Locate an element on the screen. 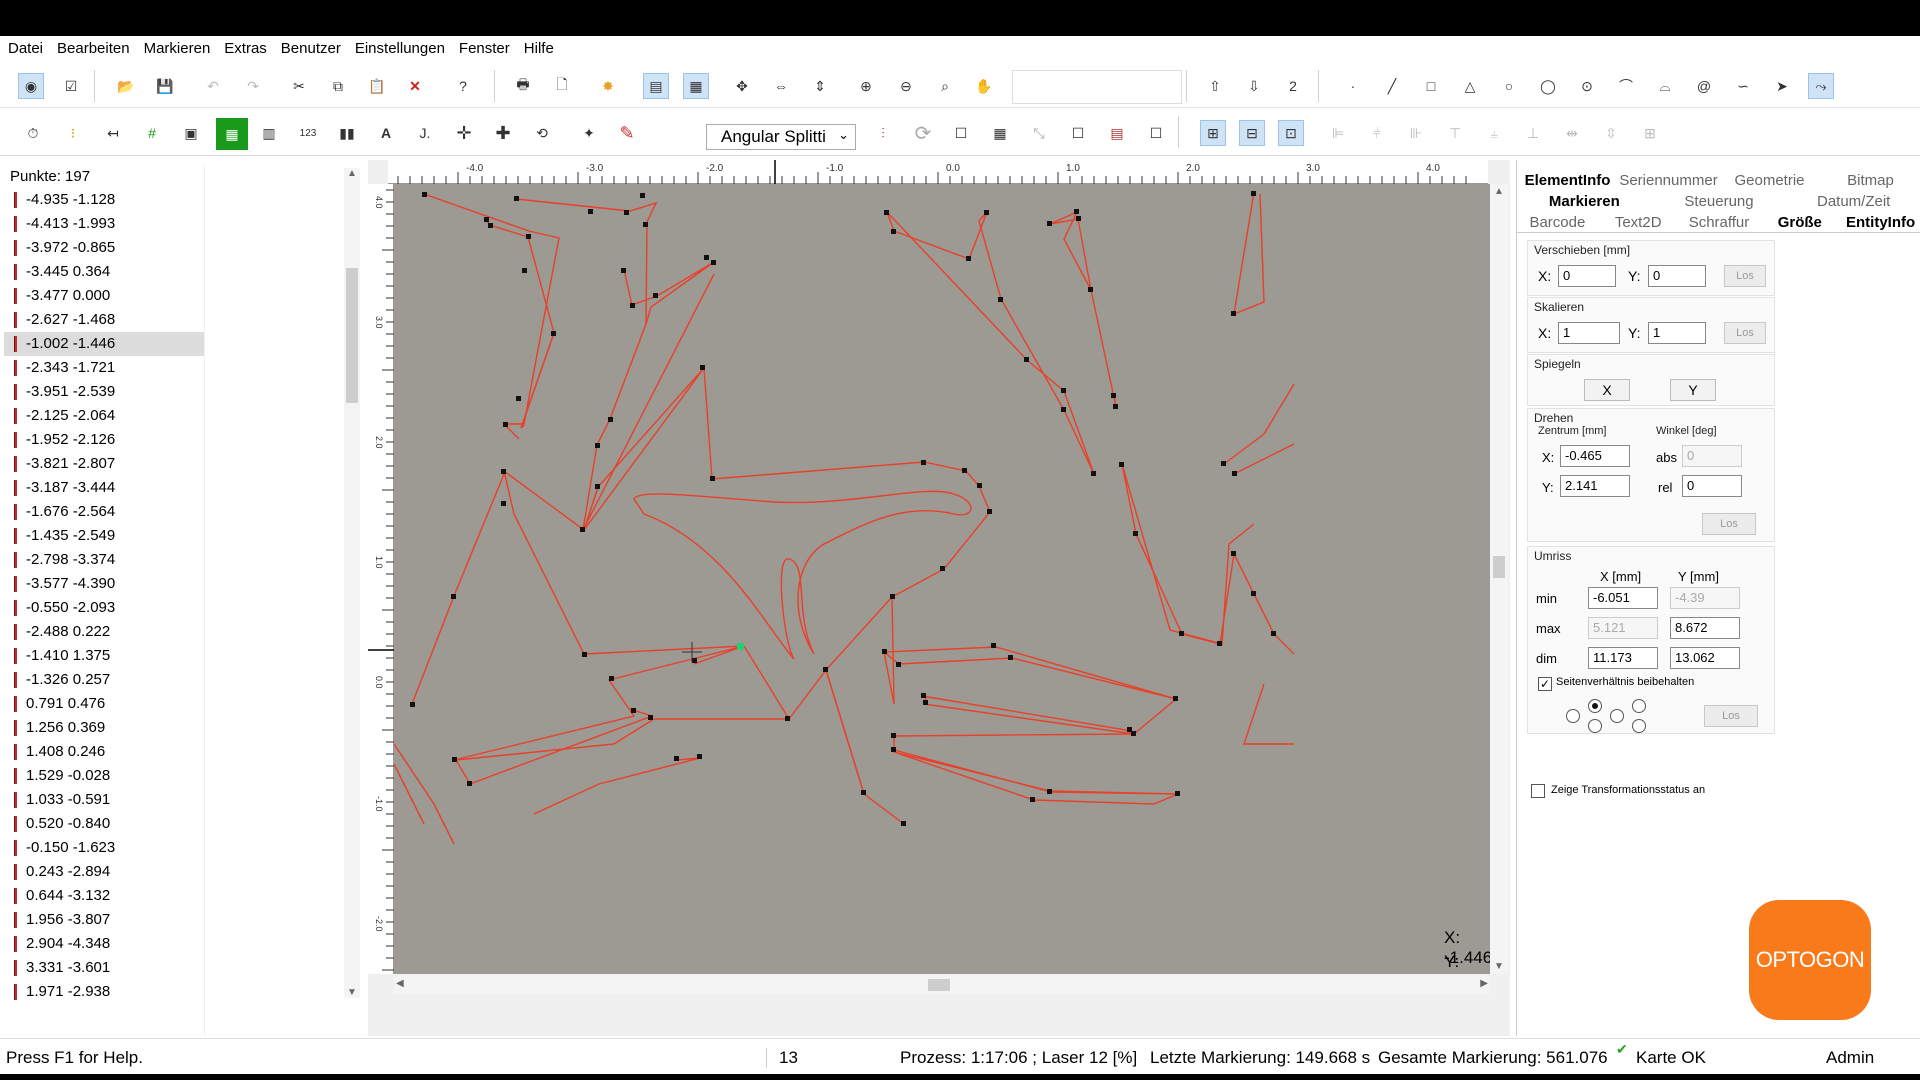 The image size is (1920, 1080). distribute-h-icon: ⇹ is located at coordinates (1572, 133).